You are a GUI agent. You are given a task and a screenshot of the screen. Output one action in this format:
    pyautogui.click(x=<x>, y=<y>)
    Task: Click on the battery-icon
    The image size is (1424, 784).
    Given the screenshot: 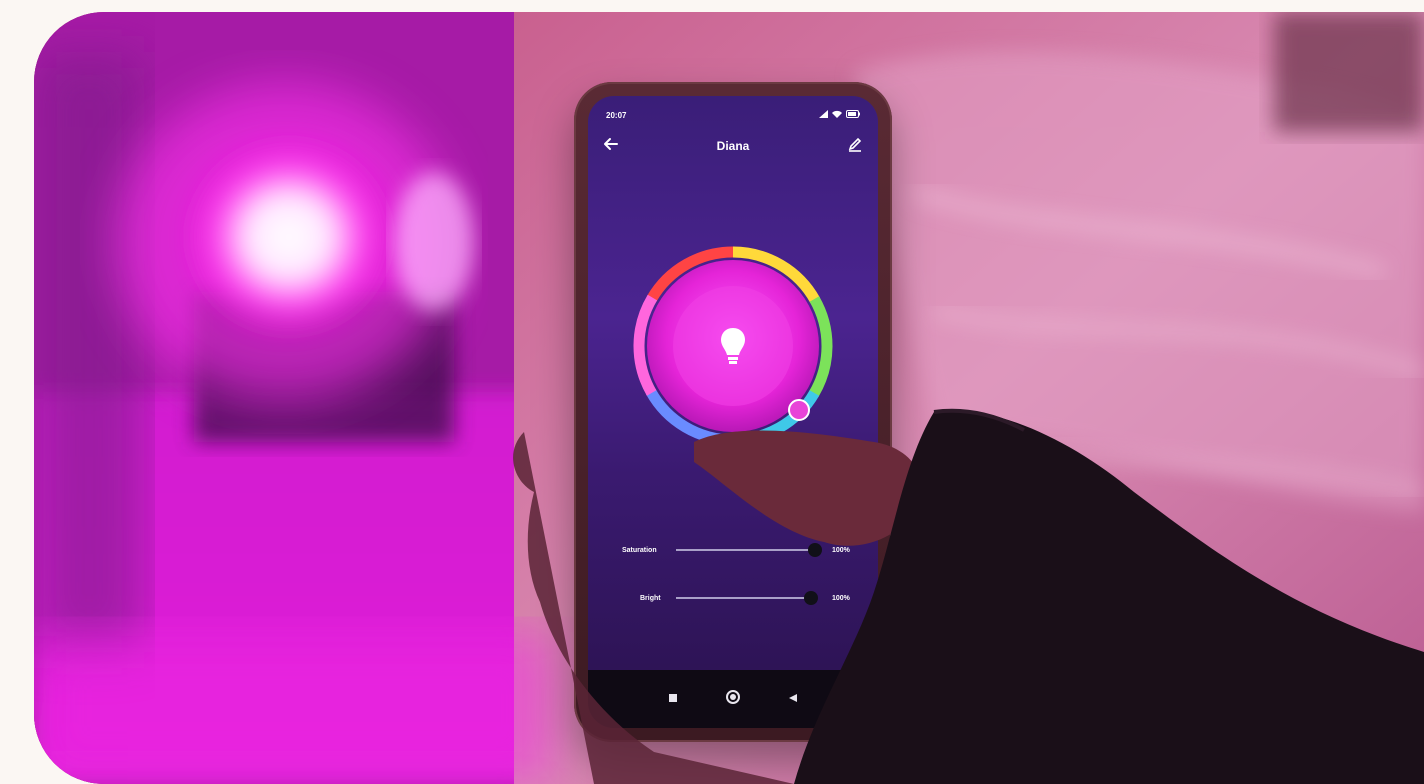 What is the action you would take?
    pyautogui.click(x=853, y=115)
    